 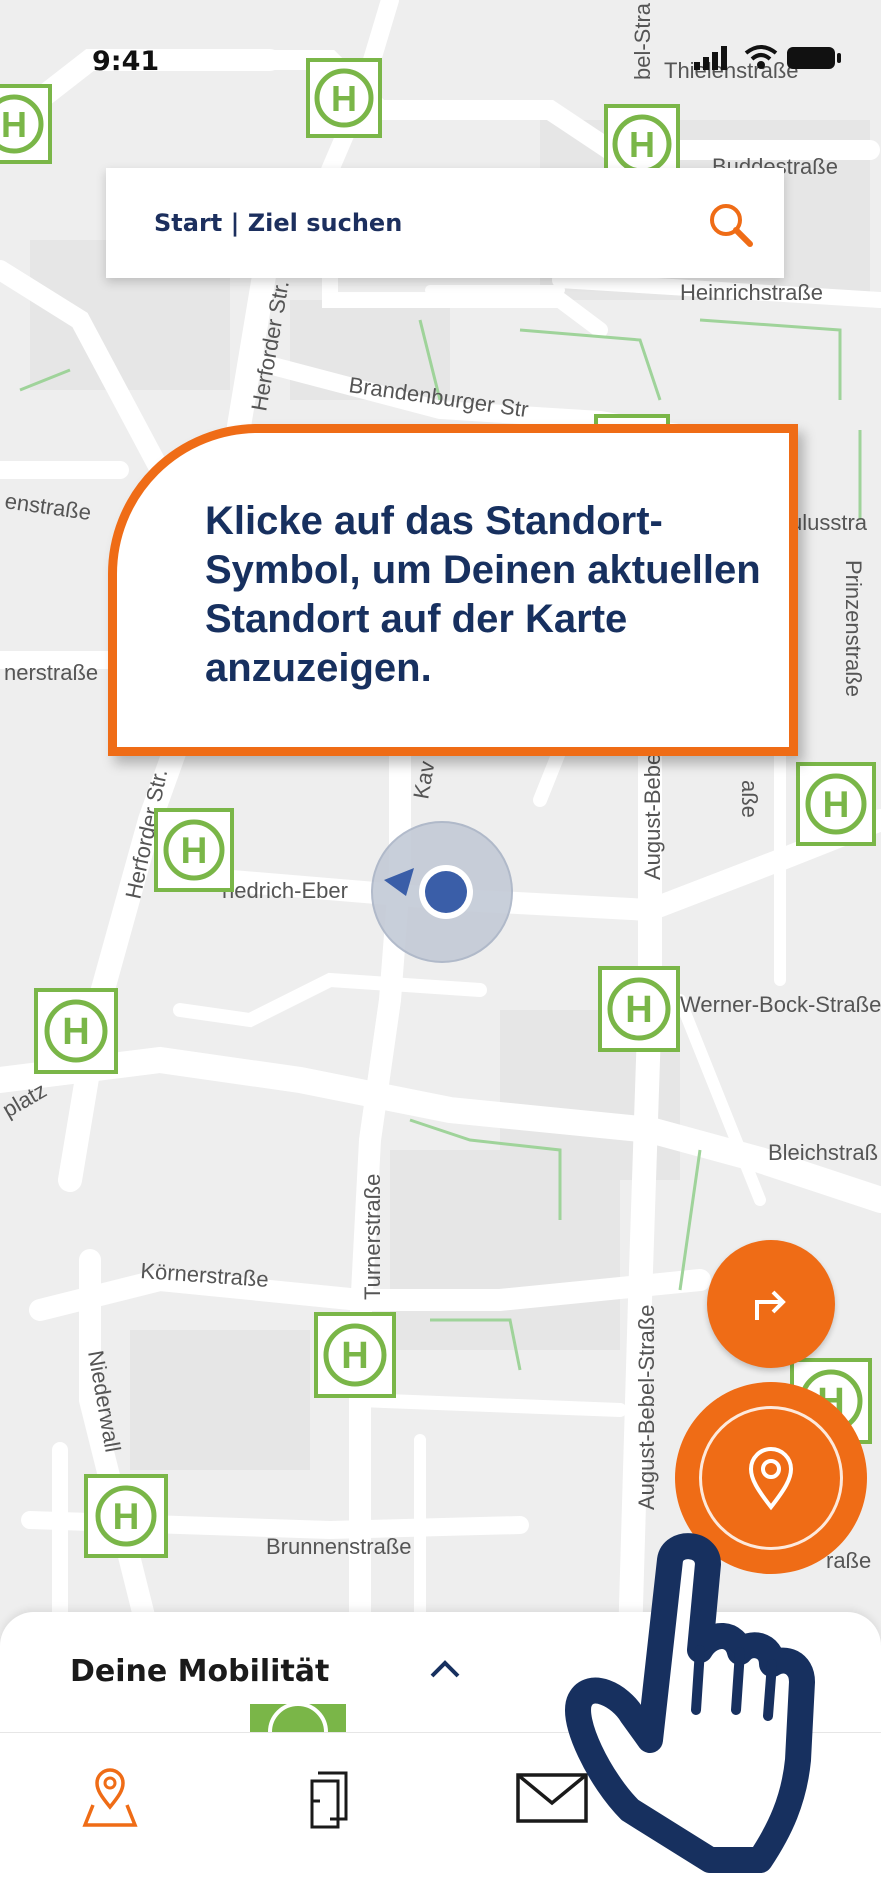 I want to click on svg-text: Werner-Bock-Straße, so click(x=780, y=1004).